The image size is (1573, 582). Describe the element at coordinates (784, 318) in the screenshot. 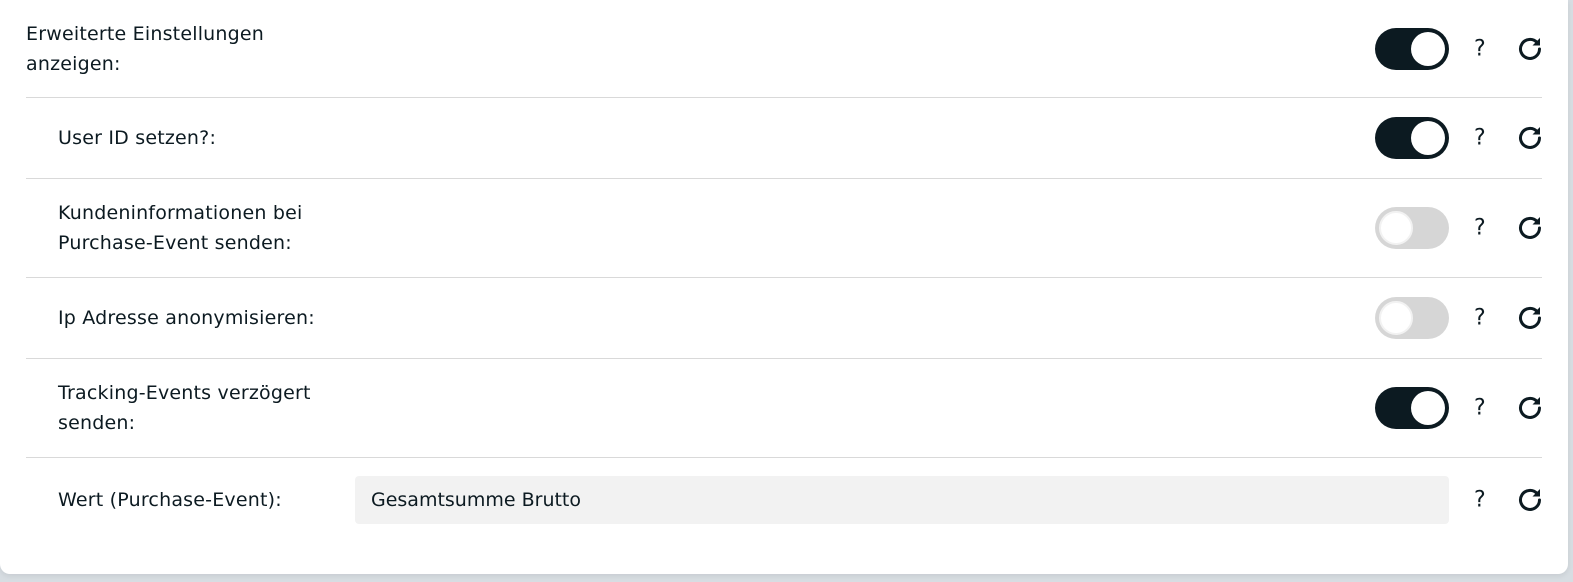

I see `setting-row-anonymize-ip: Ip Adresse anonymisieren: ?` at that location.